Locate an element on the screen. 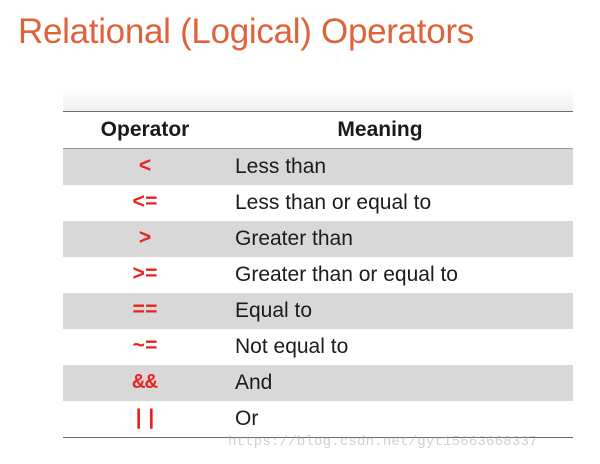 This screenshot has width=600, height=464. table-row: ~= Not equal to is located at coordinates (318, 347).